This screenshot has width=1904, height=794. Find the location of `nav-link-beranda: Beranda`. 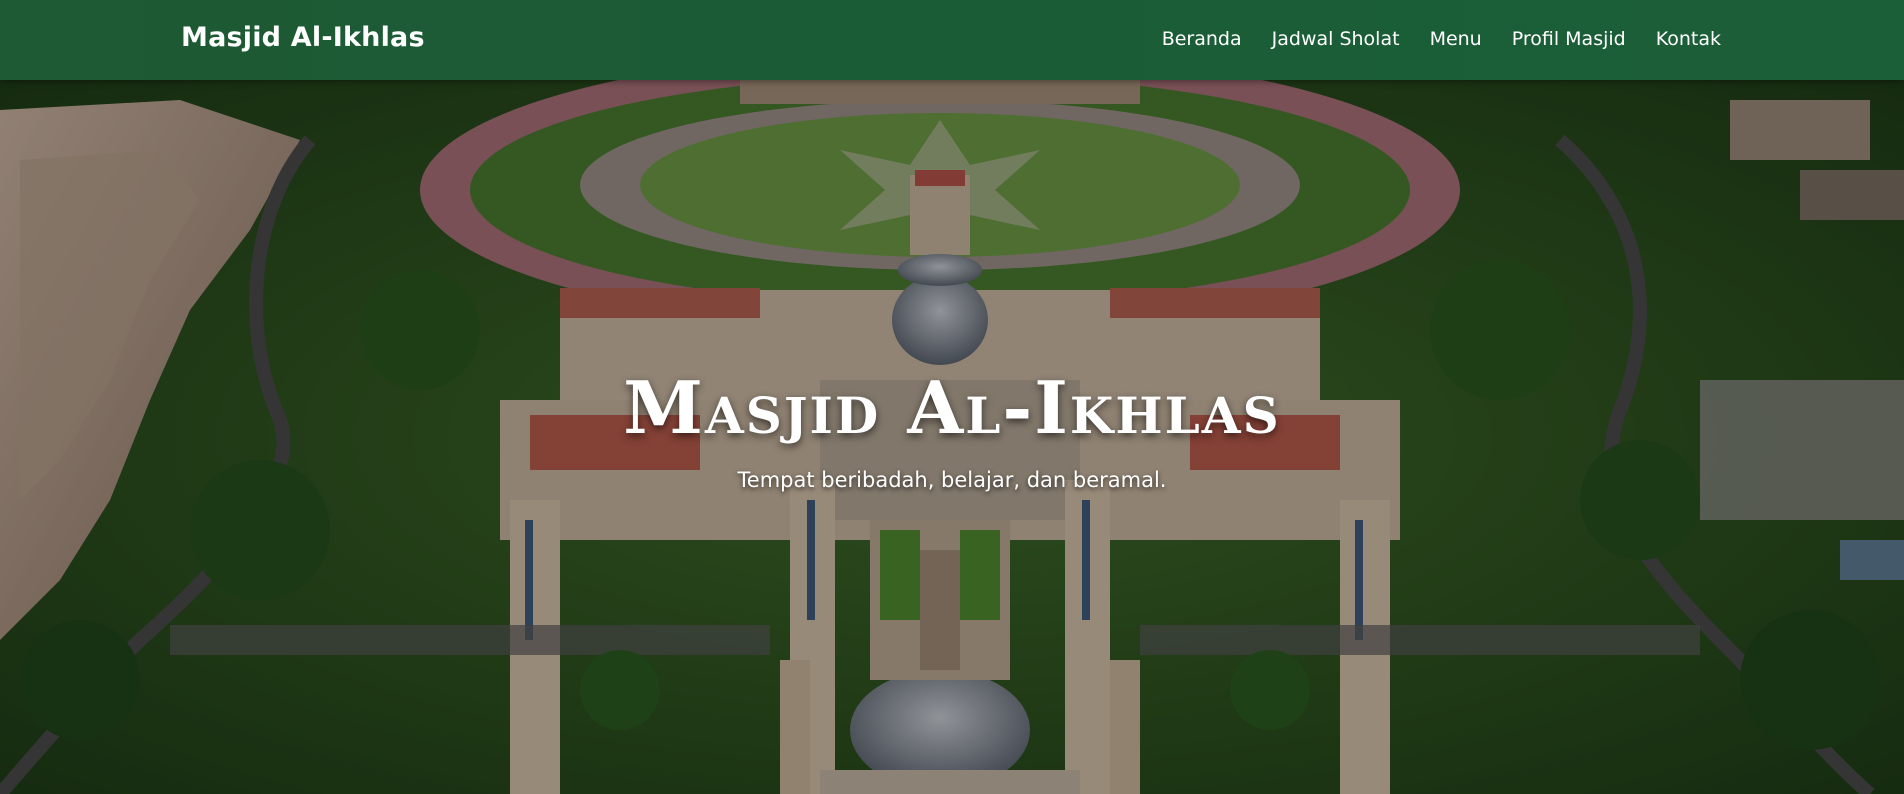

nav-link-beranda: Beranda is located at coordinates (1202, 39).